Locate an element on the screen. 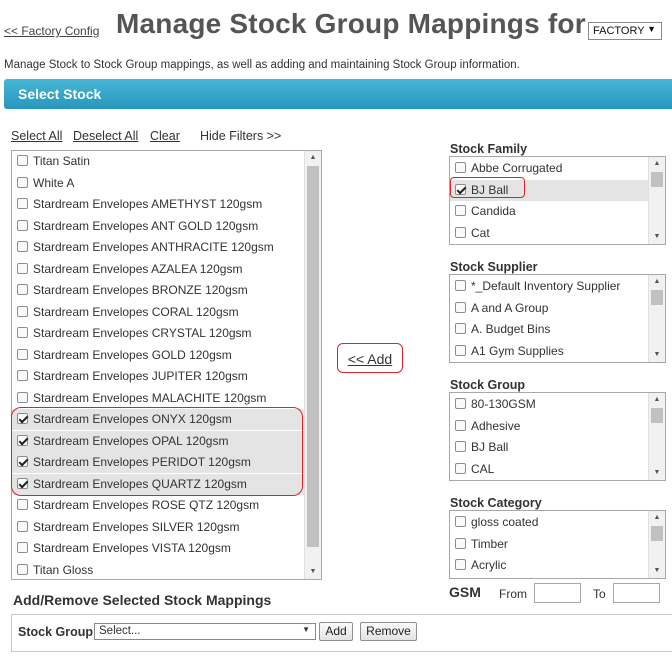  stock-list-item: Stardream Envelopes MALACHITE 120gsm is located at coordinates (158, 398).